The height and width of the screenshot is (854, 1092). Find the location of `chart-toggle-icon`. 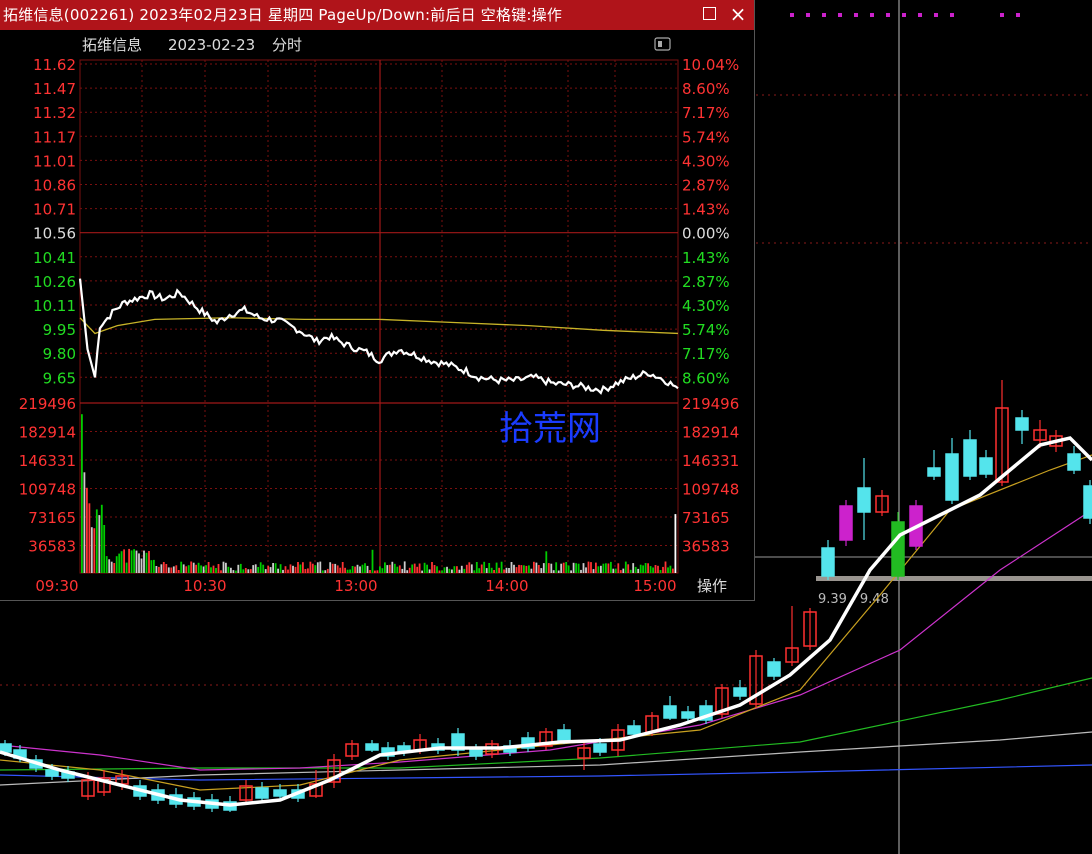

chart-toggle-icon is located at coordinates (662, 44).